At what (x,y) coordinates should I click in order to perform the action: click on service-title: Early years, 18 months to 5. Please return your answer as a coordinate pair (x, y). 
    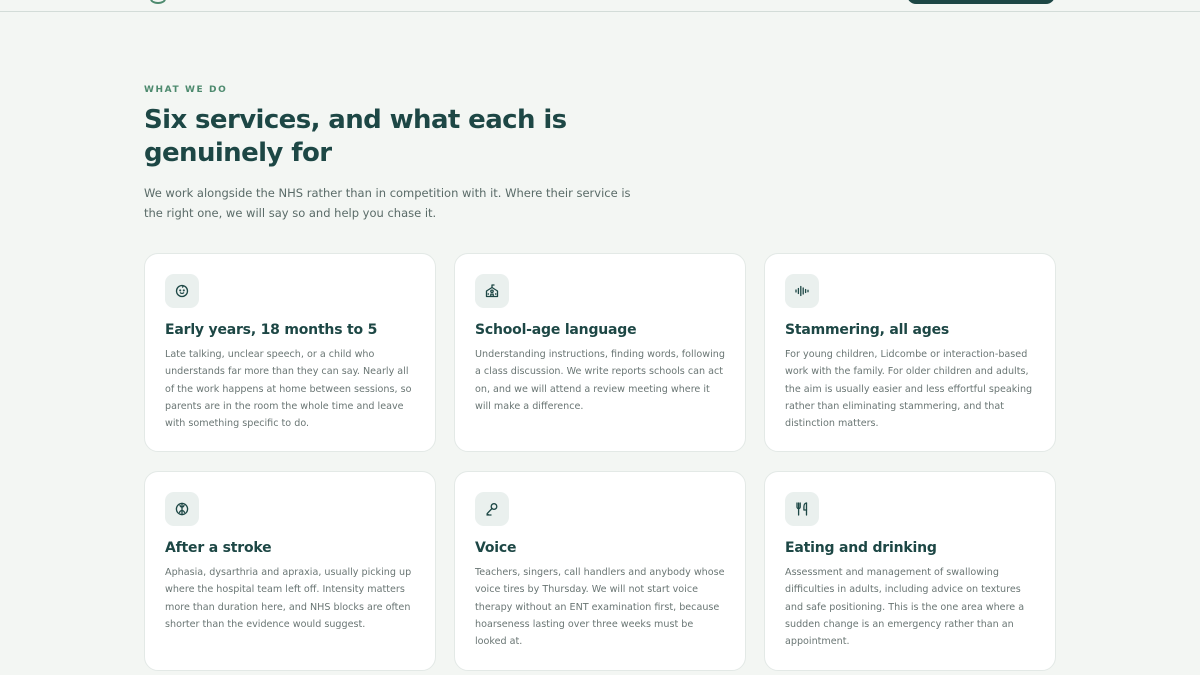
    Looking at the image, I should click on (271, 330).